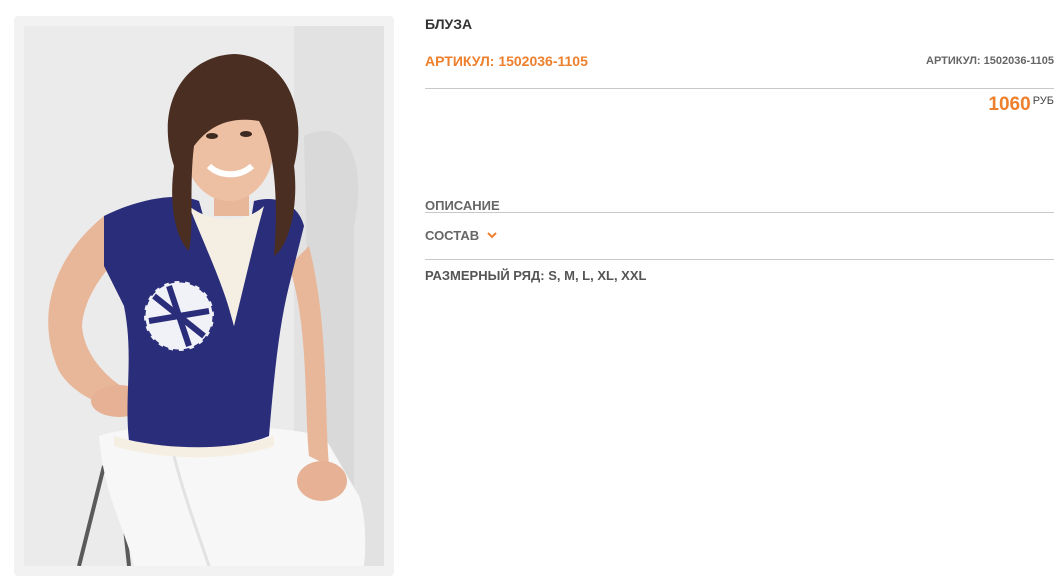 The height and width of the screenshot is (576, 1064). Describe the element at coordinates (597, 275) in the screenshot. I see `size-range-values: S, M, L, XL, XXL` at that location.